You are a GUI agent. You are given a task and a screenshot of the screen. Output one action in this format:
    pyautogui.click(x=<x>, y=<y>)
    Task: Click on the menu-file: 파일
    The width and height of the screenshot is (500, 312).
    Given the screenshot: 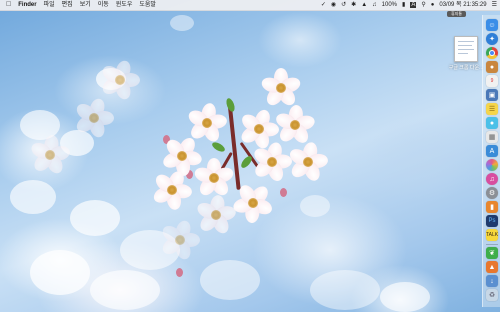 What is the action you would take?
    pyautogui.click(x=49, y=5)
    